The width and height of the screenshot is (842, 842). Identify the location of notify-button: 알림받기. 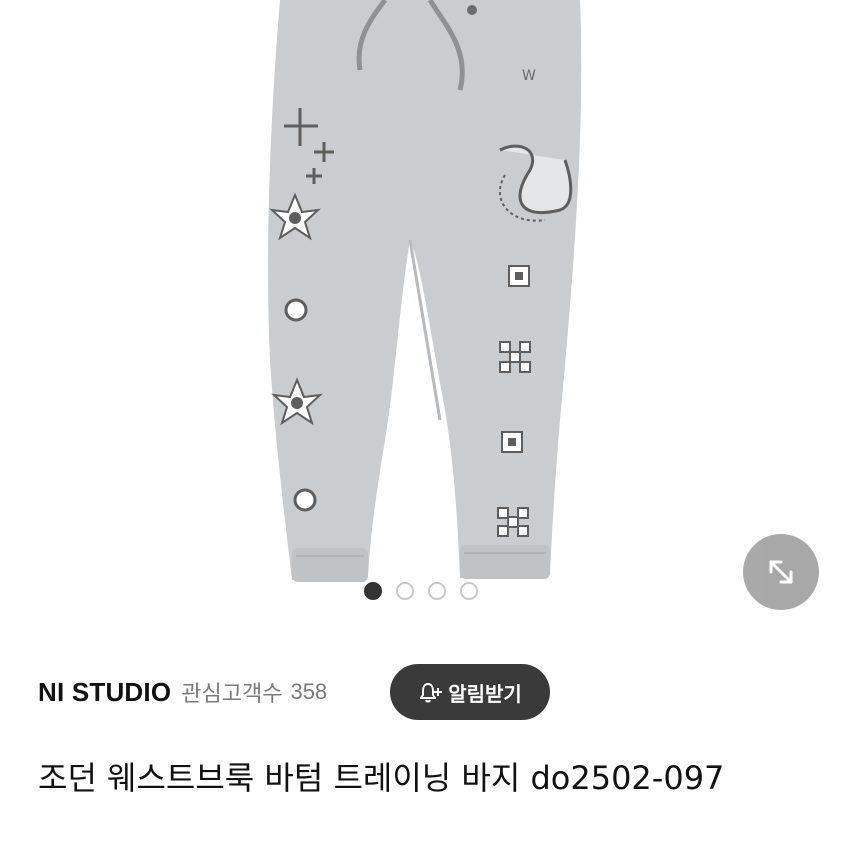
(470, 692).